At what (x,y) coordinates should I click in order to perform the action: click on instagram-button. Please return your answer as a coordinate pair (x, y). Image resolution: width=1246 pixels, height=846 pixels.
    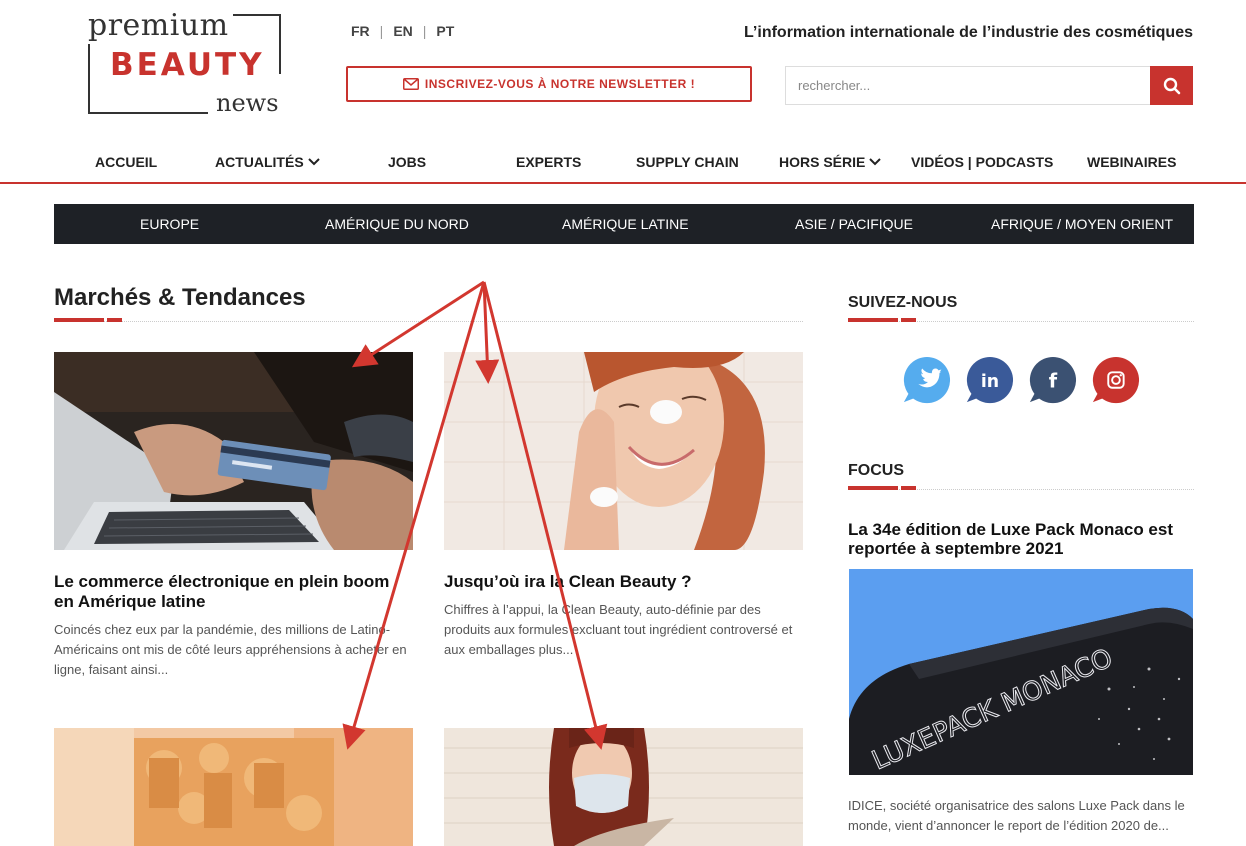
    Looking at the image, I should click on (1115, 380).